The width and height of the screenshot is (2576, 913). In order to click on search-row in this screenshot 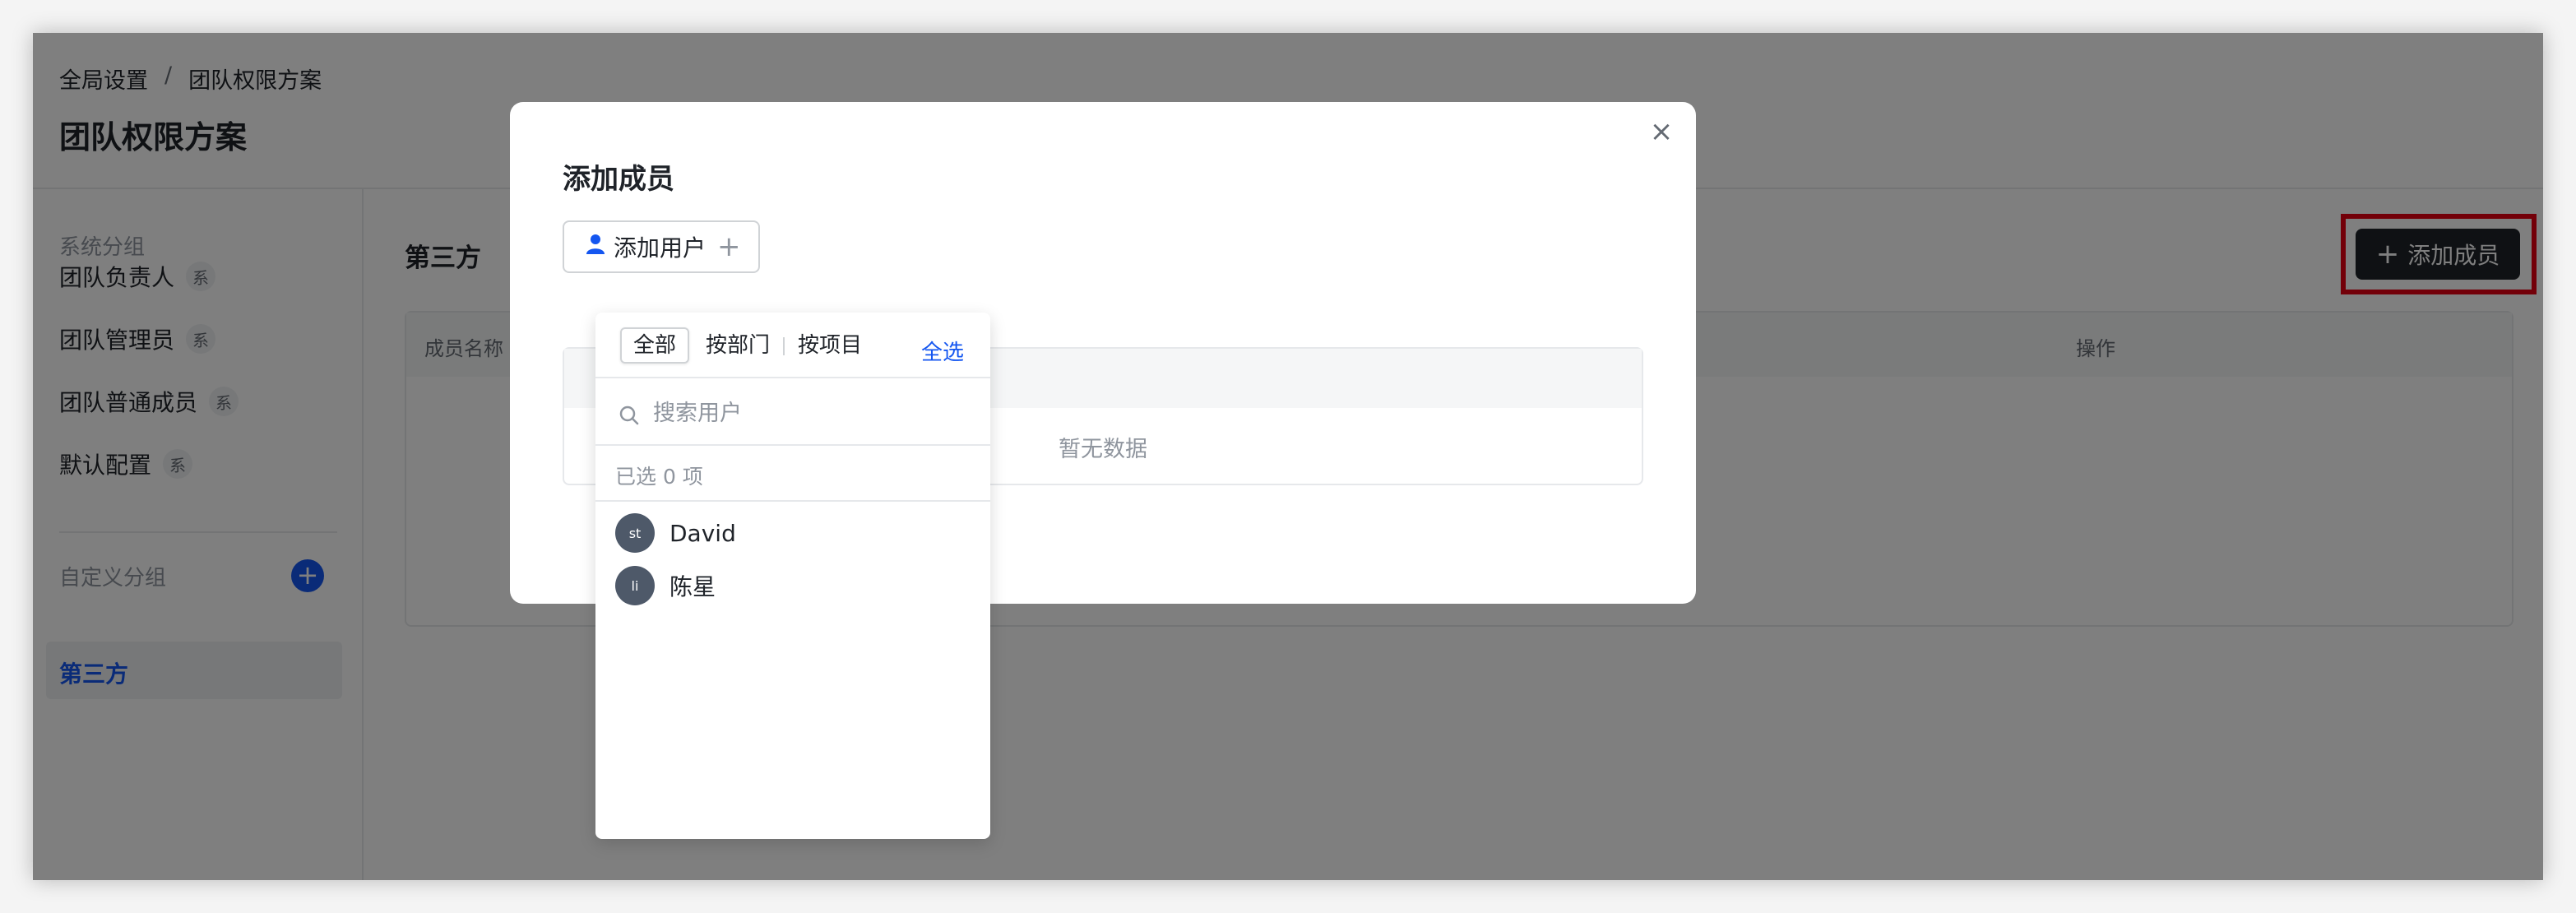, I will do `click(793, 413)`.